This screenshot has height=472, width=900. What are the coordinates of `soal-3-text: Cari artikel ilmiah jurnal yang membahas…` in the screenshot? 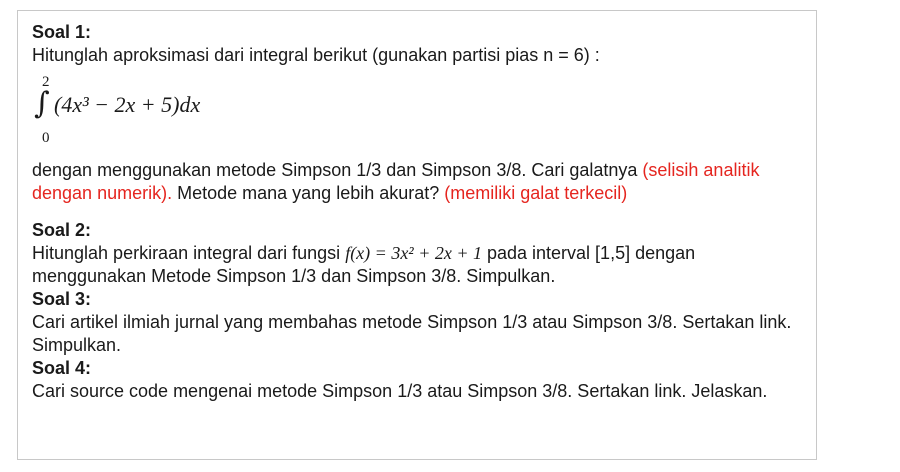 It's located at (412, 333).